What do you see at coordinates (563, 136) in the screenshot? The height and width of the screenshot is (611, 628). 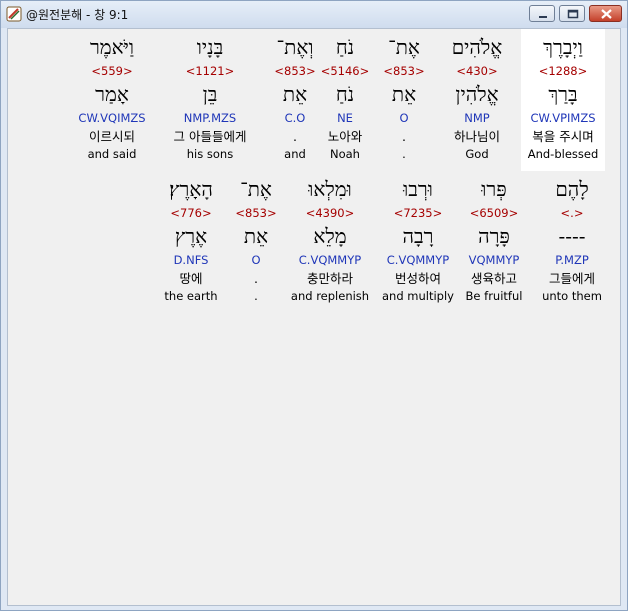 I see `korean-gloss: 복을 주시며` at bounding box center [563, 136].